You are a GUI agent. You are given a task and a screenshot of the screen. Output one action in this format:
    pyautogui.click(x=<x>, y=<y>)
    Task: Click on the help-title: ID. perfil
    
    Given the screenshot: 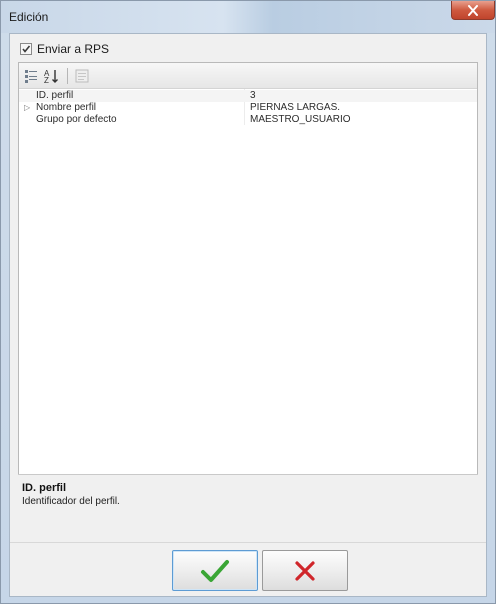 What is the action you would take?
    pyautogui.click(x=44, y=488)
    